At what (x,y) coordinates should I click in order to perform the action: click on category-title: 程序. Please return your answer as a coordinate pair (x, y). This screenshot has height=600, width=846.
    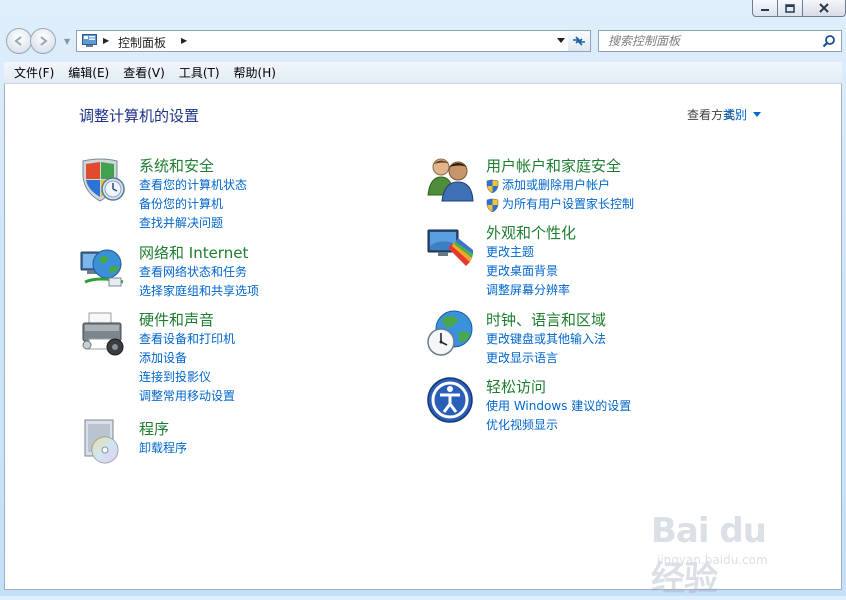
    Looking at the image, I should click on (154, 428).